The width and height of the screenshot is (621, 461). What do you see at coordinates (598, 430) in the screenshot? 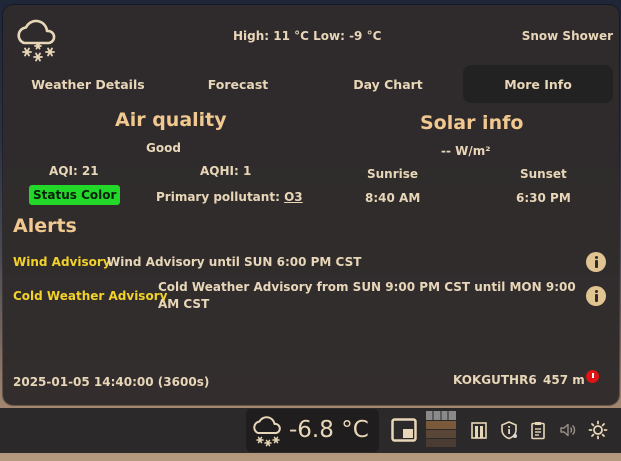
I see `brightness-icon` at bounding box center [598, 430].